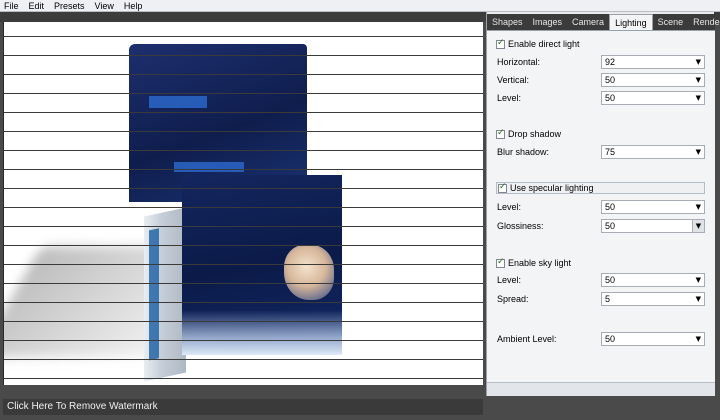 The width and height of the screenshot is (720, 420). What do you see at coordinates (653, 207) in the screenshot?
I see `specular-level-select: 50 ▼` at bounding box center [653, 207].